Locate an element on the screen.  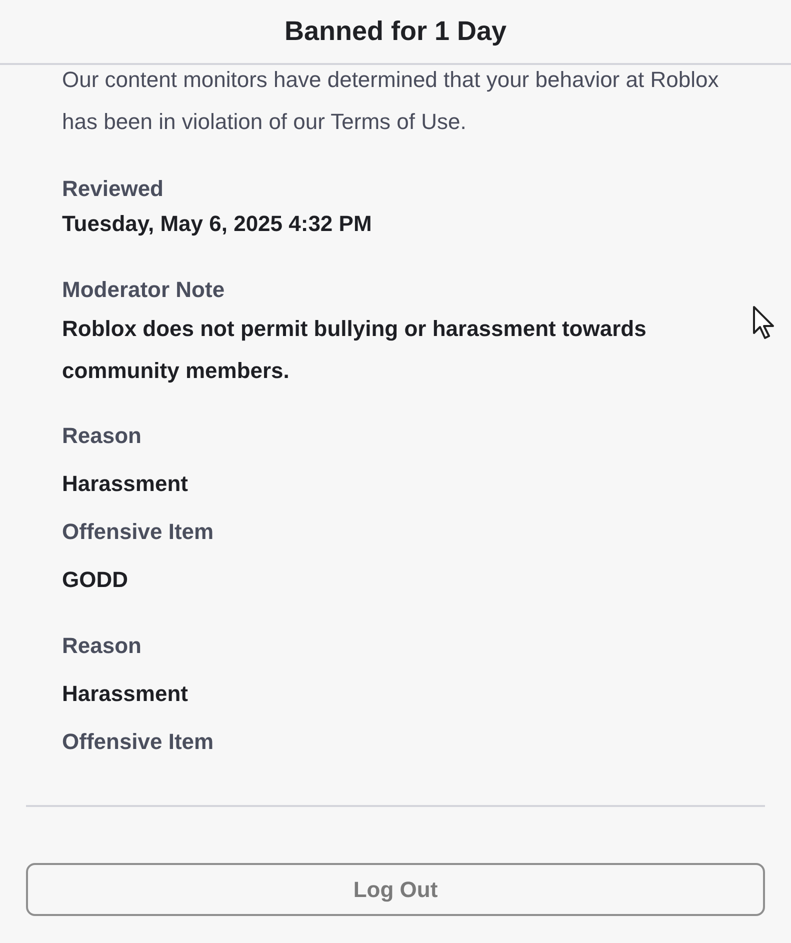
reviewed-date: Tuesday, May 6, 2025 4:32 PM is located at coordinates (217, 224).